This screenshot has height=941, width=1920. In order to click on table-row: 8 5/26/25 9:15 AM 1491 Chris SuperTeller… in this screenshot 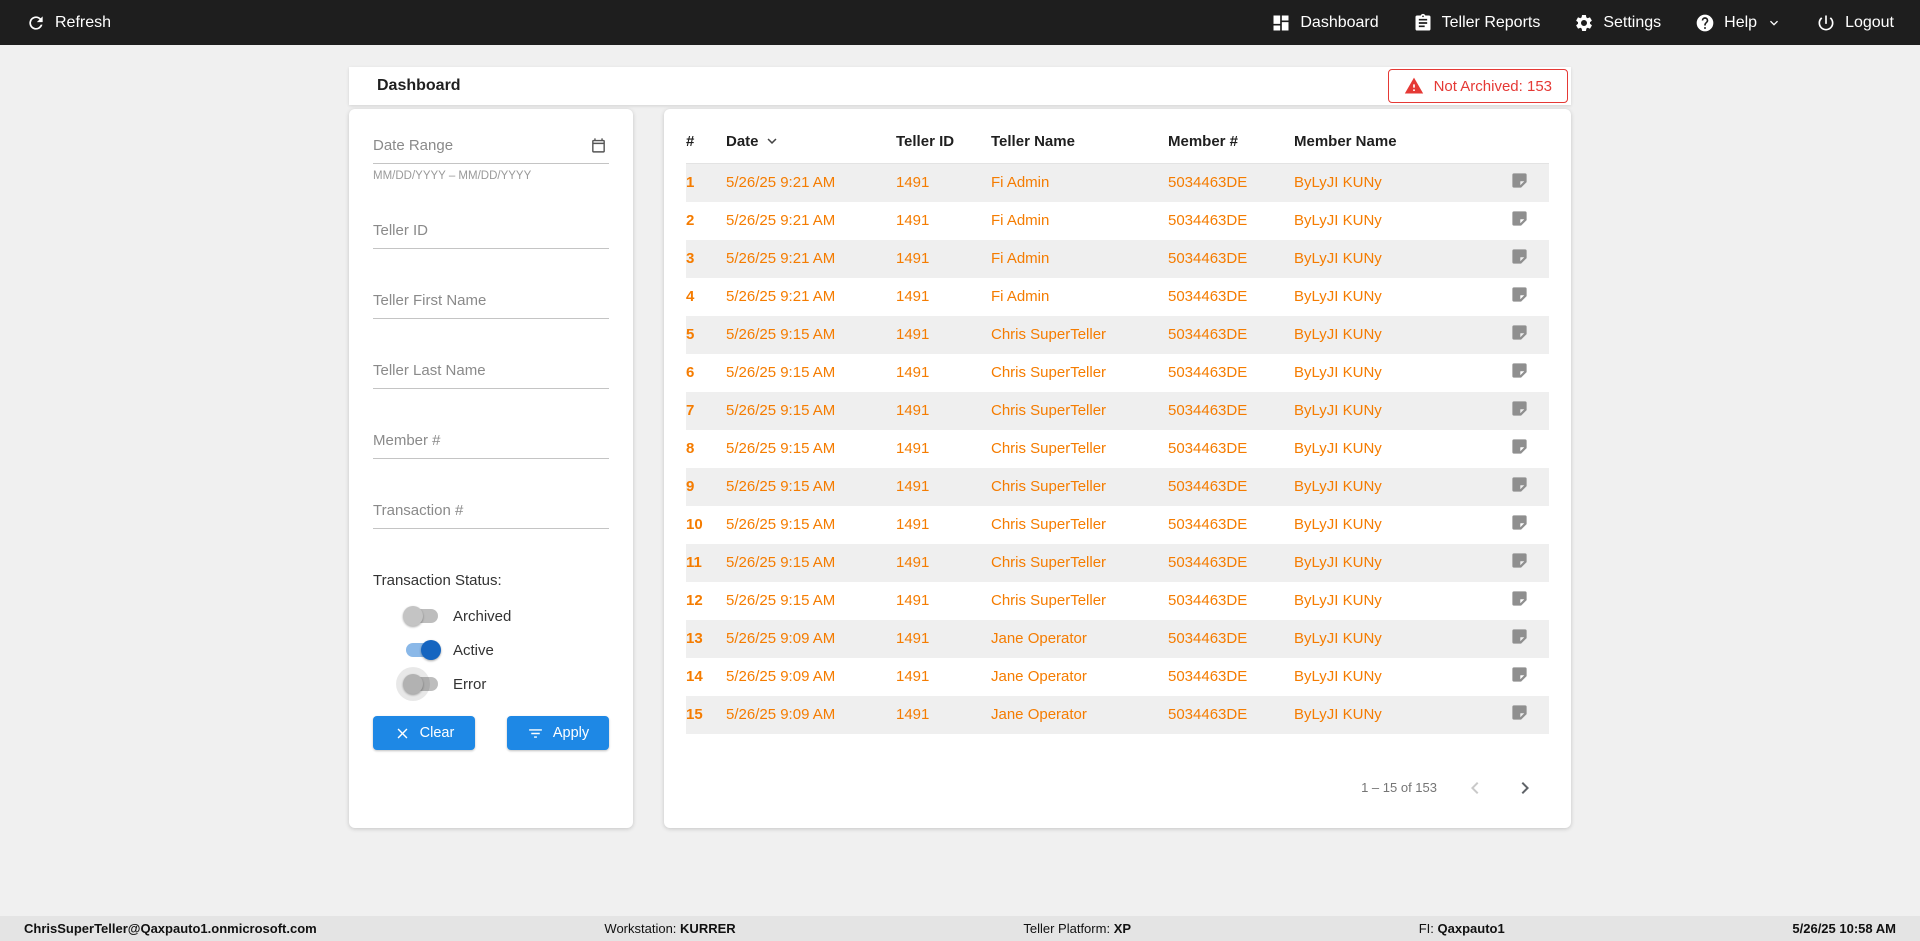, I will do `click(1117, 449)`.